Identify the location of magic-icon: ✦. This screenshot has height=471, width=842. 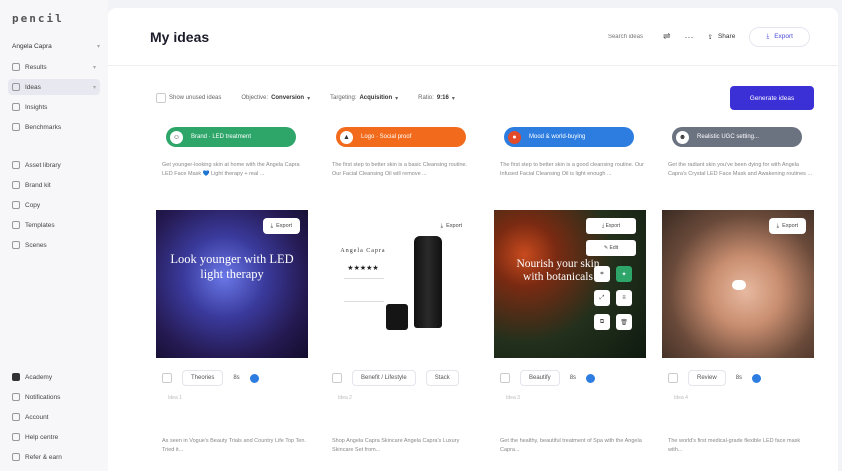
(624, 274).